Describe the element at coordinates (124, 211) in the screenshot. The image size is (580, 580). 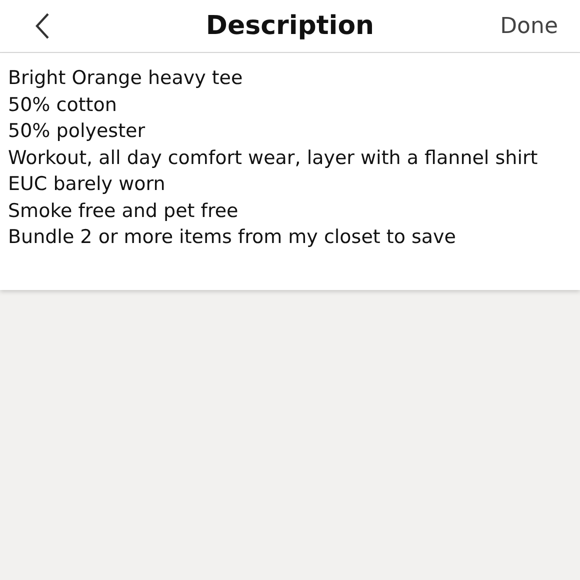
I see `description-line: Smoke free and pet free` at that location.